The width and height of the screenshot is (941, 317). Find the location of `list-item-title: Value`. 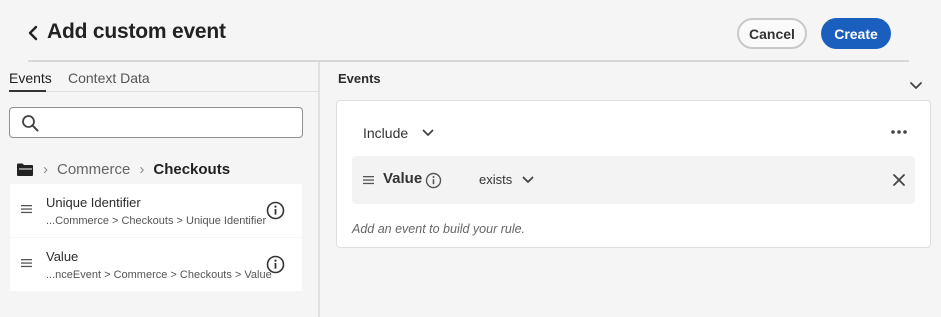

list-item-title: Value is located at coordinates (62, 256).